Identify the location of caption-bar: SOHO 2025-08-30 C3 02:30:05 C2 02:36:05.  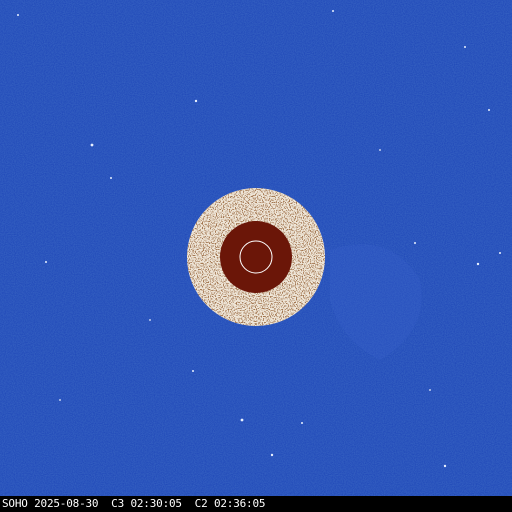
(256, 504).